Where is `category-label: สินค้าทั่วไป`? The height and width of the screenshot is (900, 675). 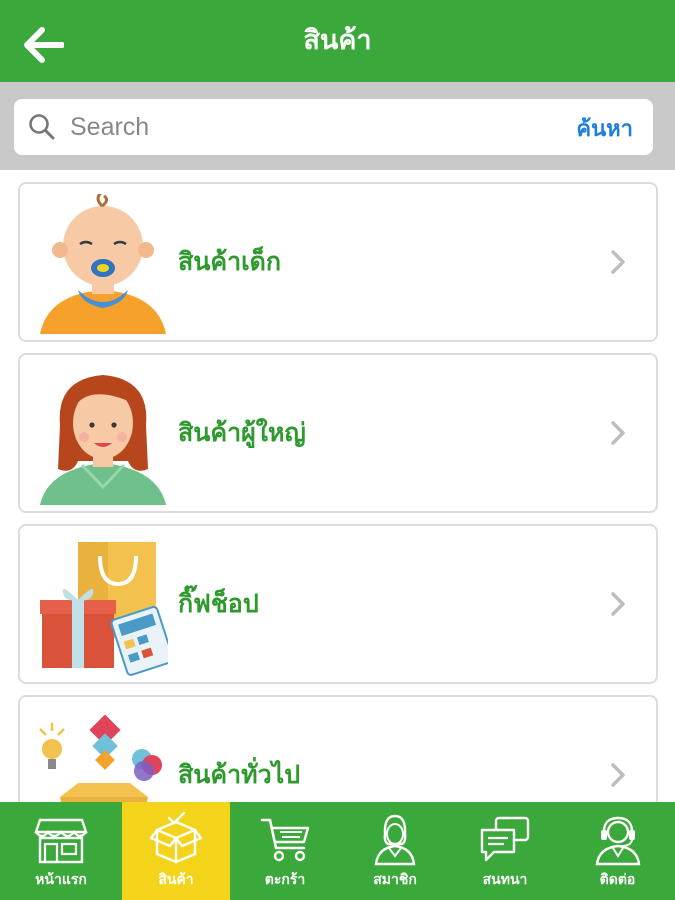
category-label: สินค้าทั่วไป is located at coordinates (239, 774).